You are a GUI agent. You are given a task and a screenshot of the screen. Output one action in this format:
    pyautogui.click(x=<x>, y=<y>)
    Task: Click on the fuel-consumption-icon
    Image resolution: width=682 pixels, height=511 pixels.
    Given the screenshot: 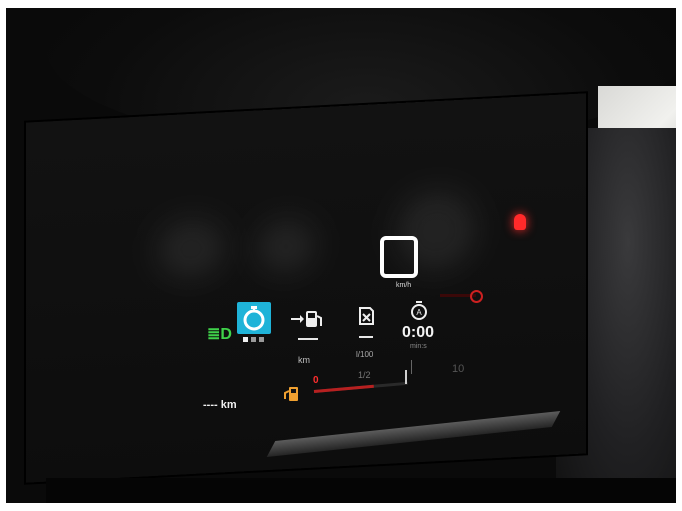 What is the action you would take?
    pyautogui.click(x=366, y=318)
    